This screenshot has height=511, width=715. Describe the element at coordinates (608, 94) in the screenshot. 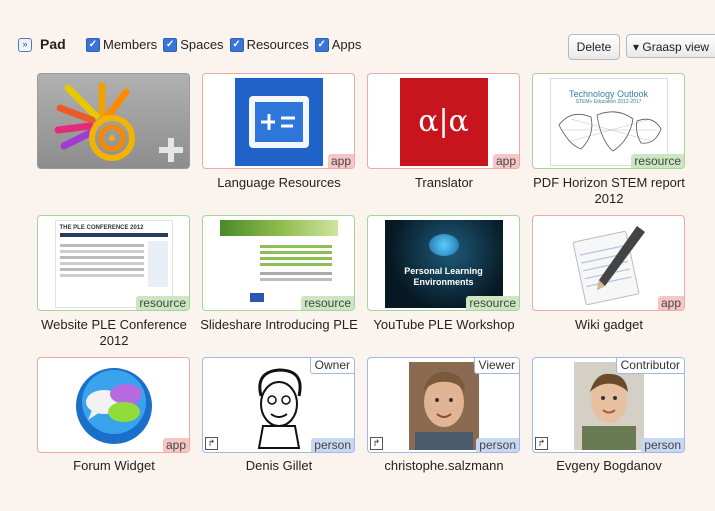

I see `pdf-cover-title: Technology Outlook` at that location.